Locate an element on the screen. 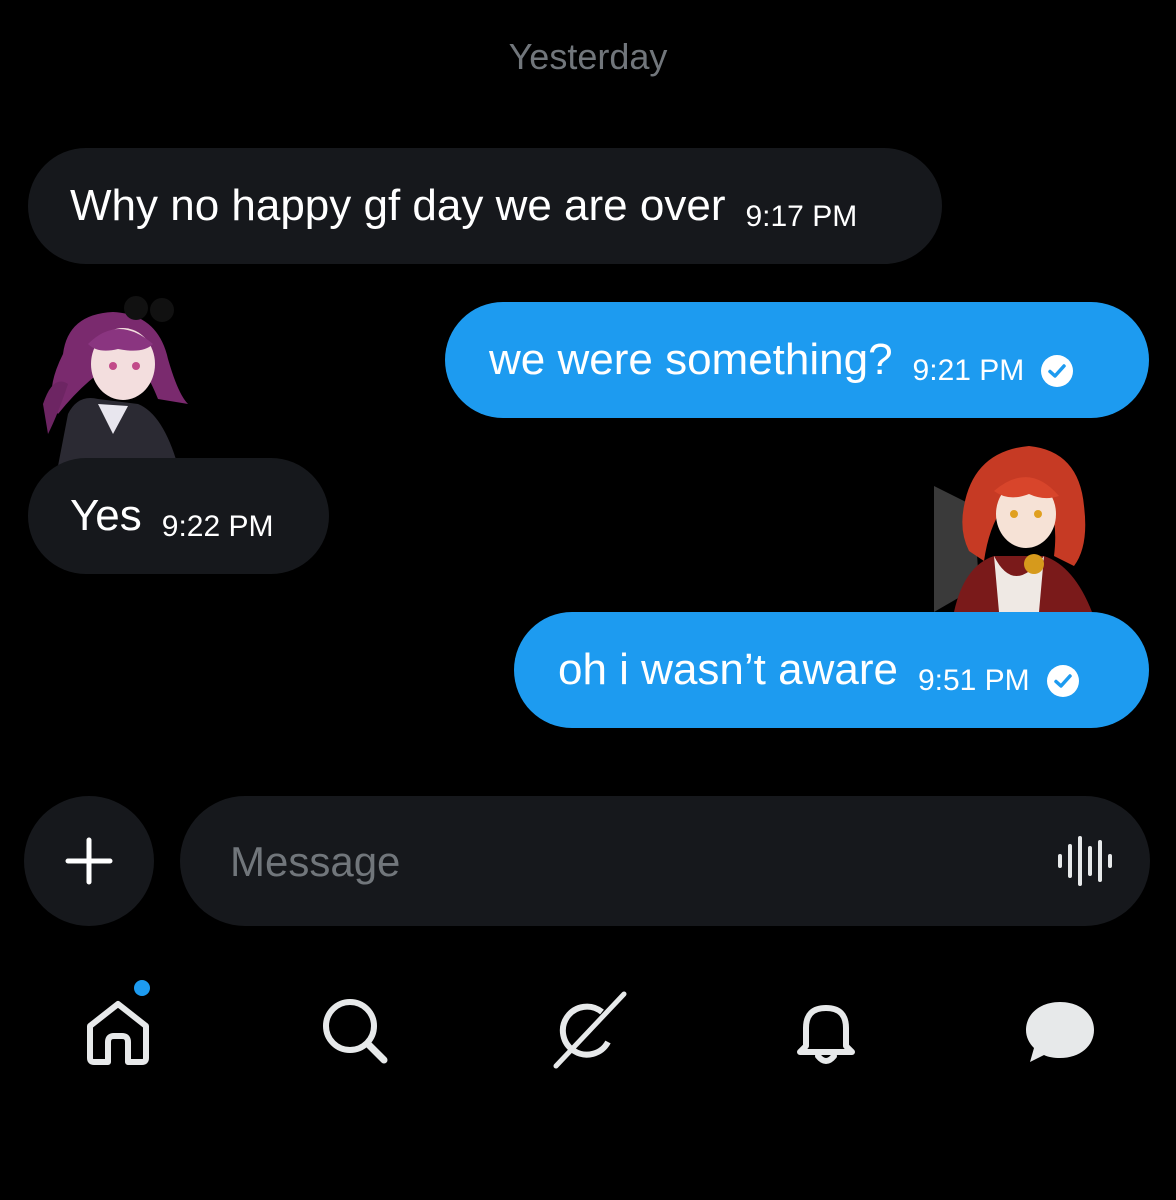 The width and height of the screenshot is (1176, 1200). message-input is located at coordinates (620, 862).